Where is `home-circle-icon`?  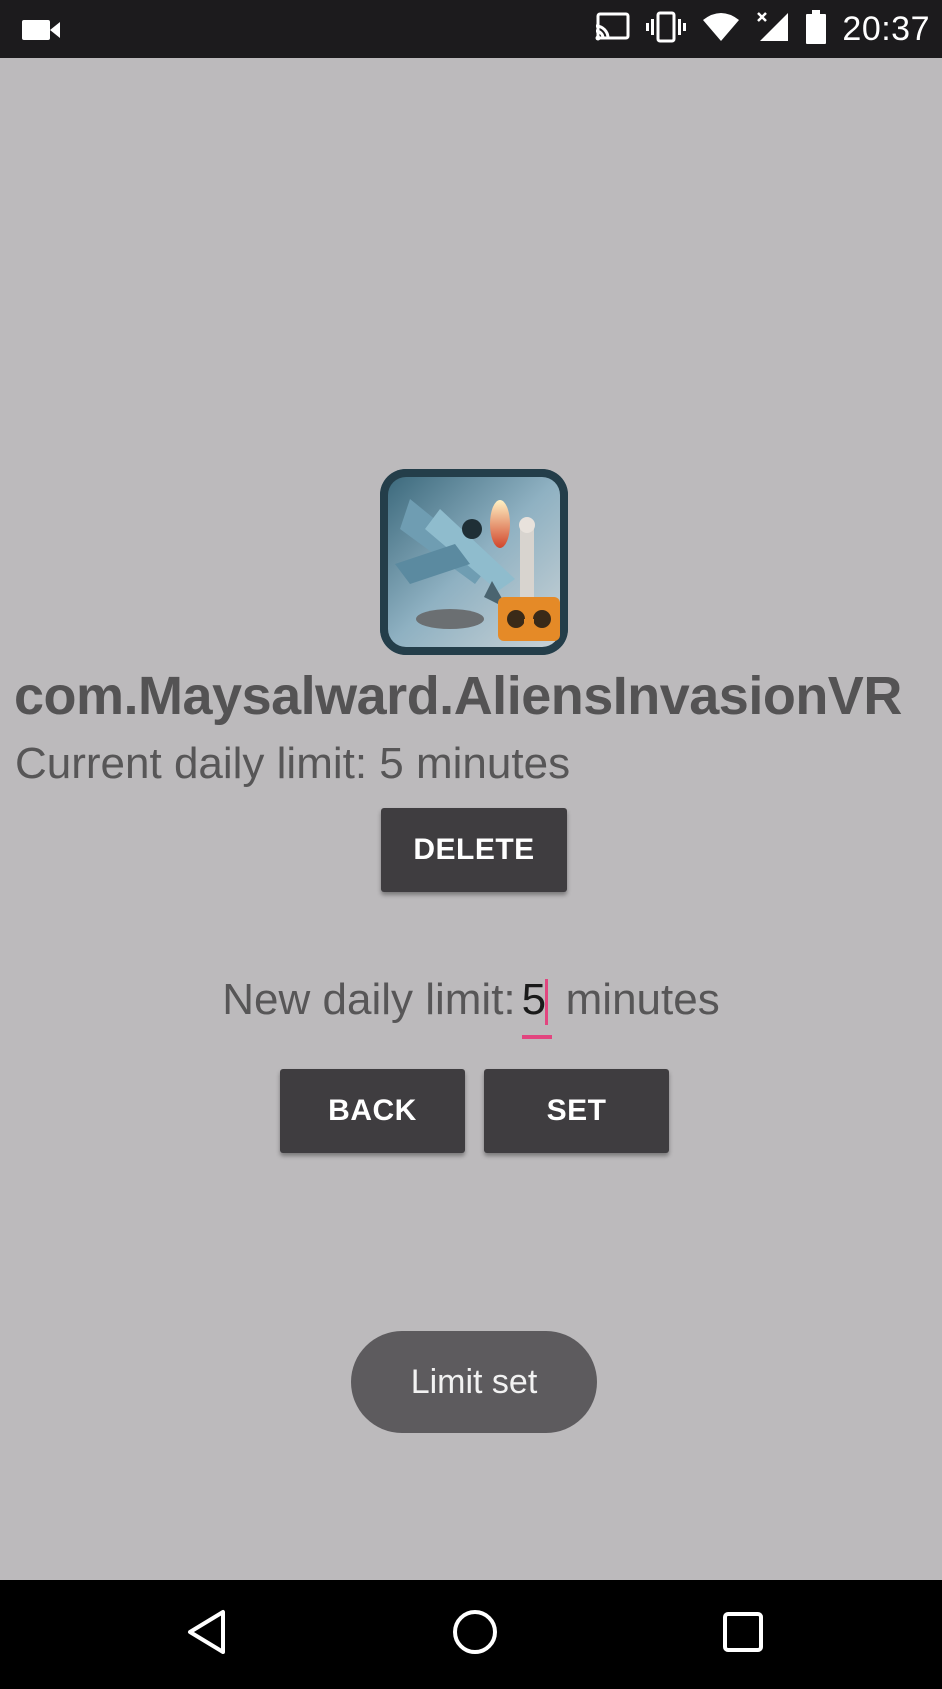 home-circle-icon is located at coordinates (475, 1634).